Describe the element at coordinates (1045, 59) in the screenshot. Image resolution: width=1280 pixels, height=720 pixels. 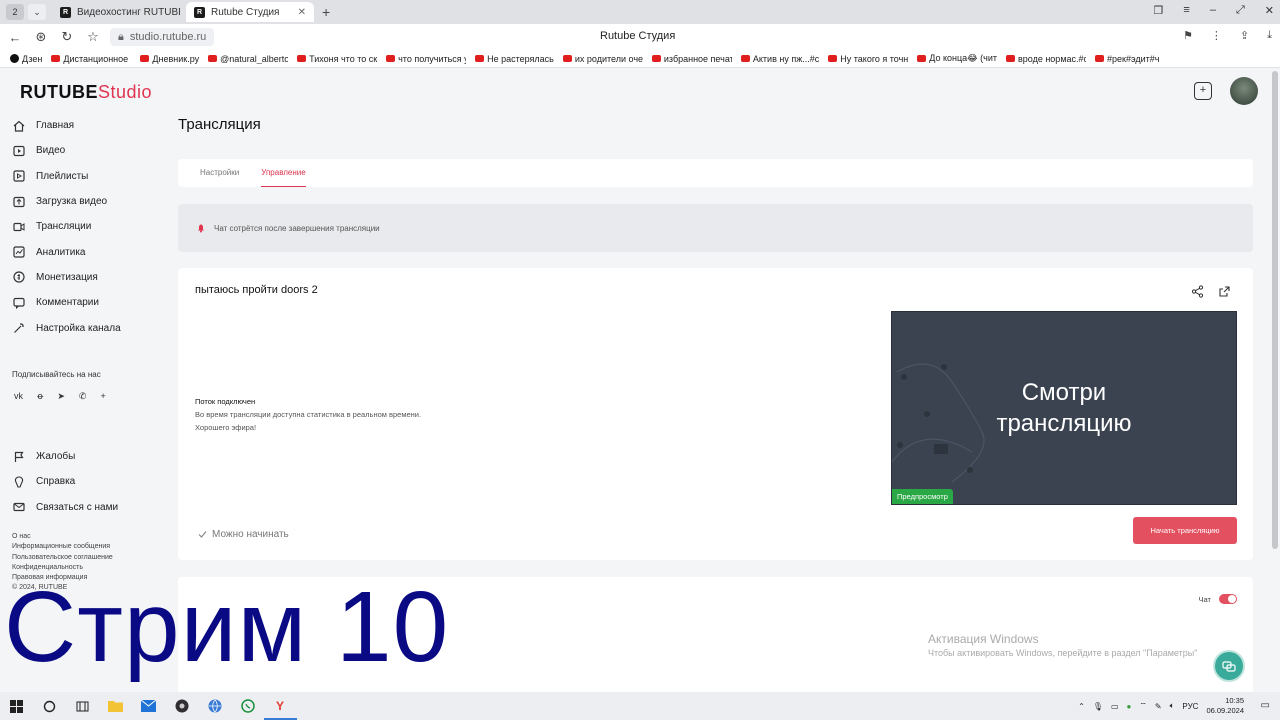
I see `bookmark-item: вроде нормас.#с` at that location.